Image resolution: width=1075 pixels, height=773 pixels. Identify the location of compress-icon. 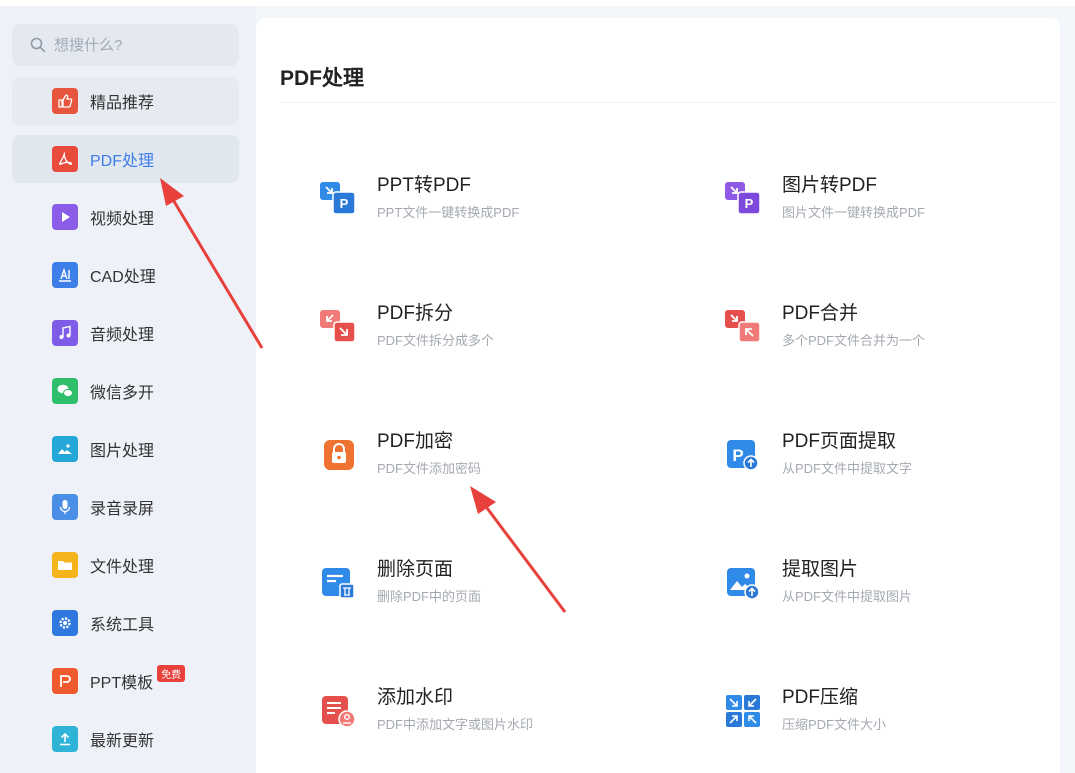
(743, 711).